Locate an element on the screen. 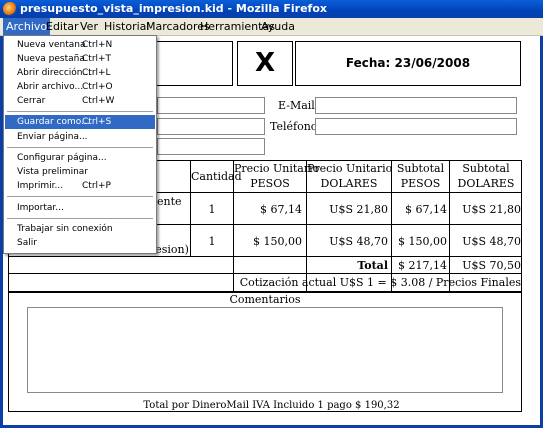 The width and height of the screenshot is (543, 428). header-pu-dolares-line1: Precio Unitario is located at coordinates (350, 168).